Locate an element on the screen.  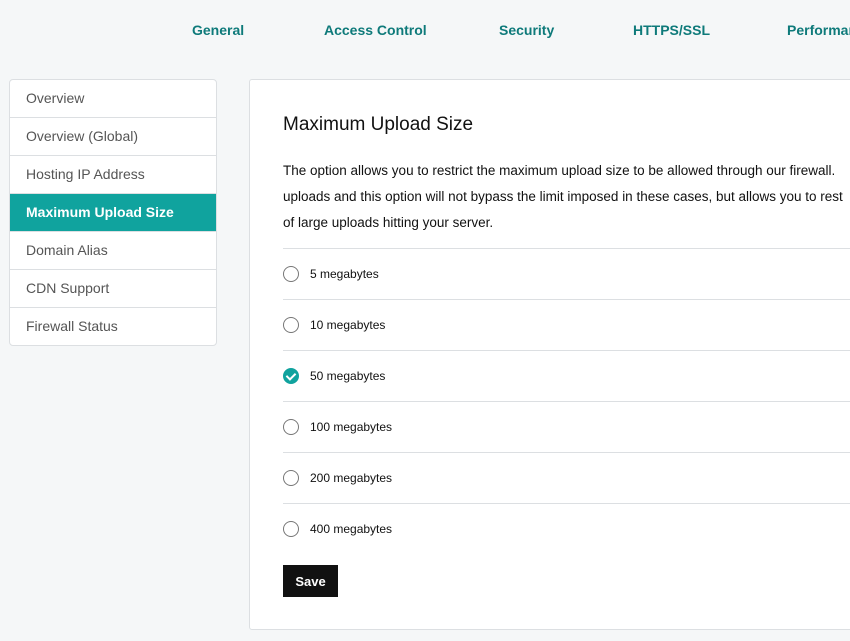
option-100mb: 100 megabytes is located at coordinates (566, 426).